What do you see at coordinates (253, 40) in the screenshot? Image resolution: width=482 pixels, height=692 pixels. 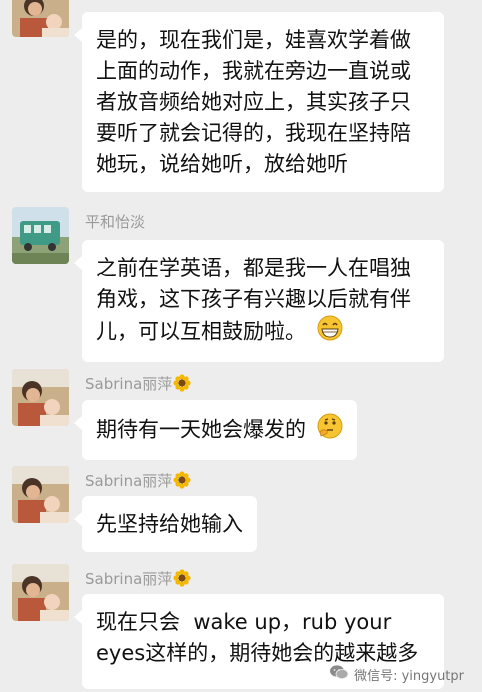 I see `message-line: 是的，现在我们是，娃喜欢学着做` at bounding box center [253, 40].